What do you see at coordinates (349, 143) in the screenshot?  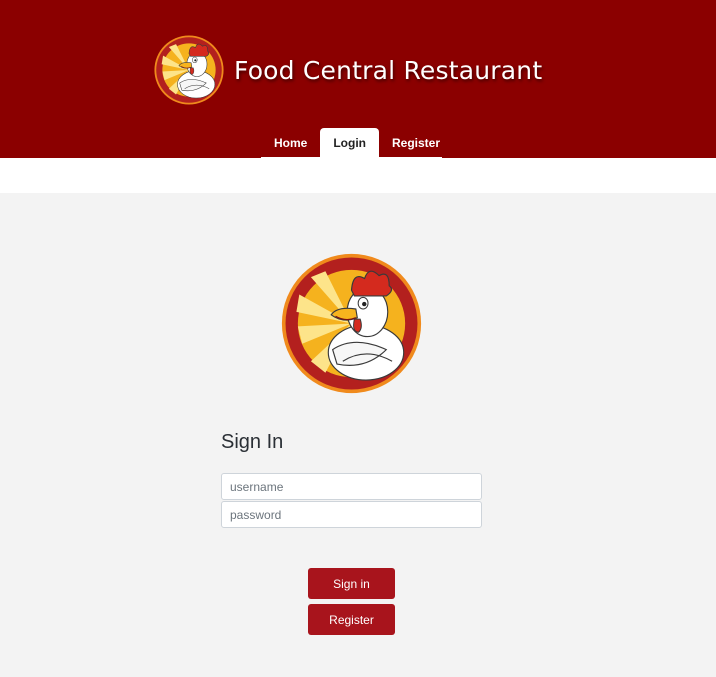 I see `nav-login: Login` at bounding box center [349, 143].